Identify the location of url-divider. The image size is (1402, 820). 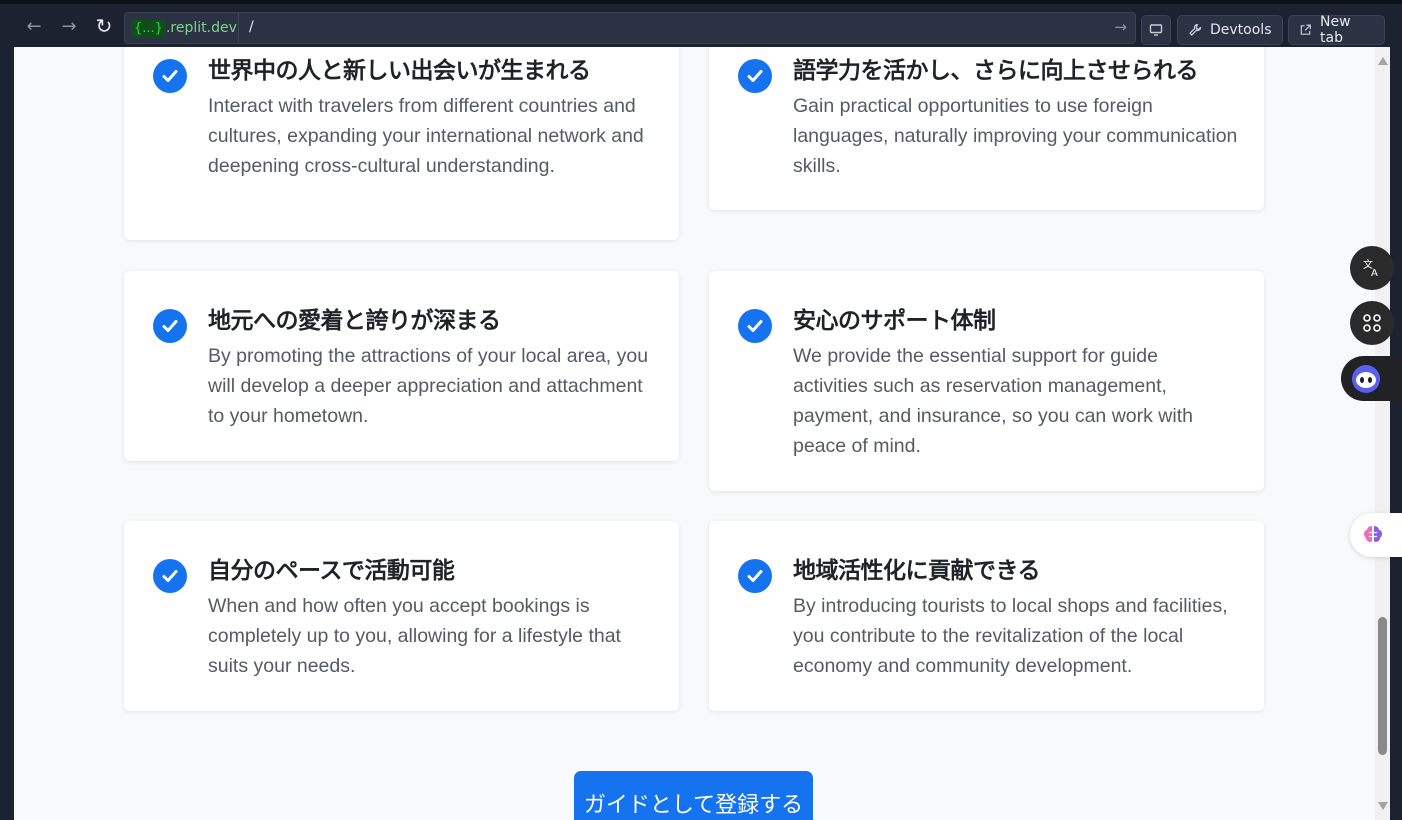
(238, 28).